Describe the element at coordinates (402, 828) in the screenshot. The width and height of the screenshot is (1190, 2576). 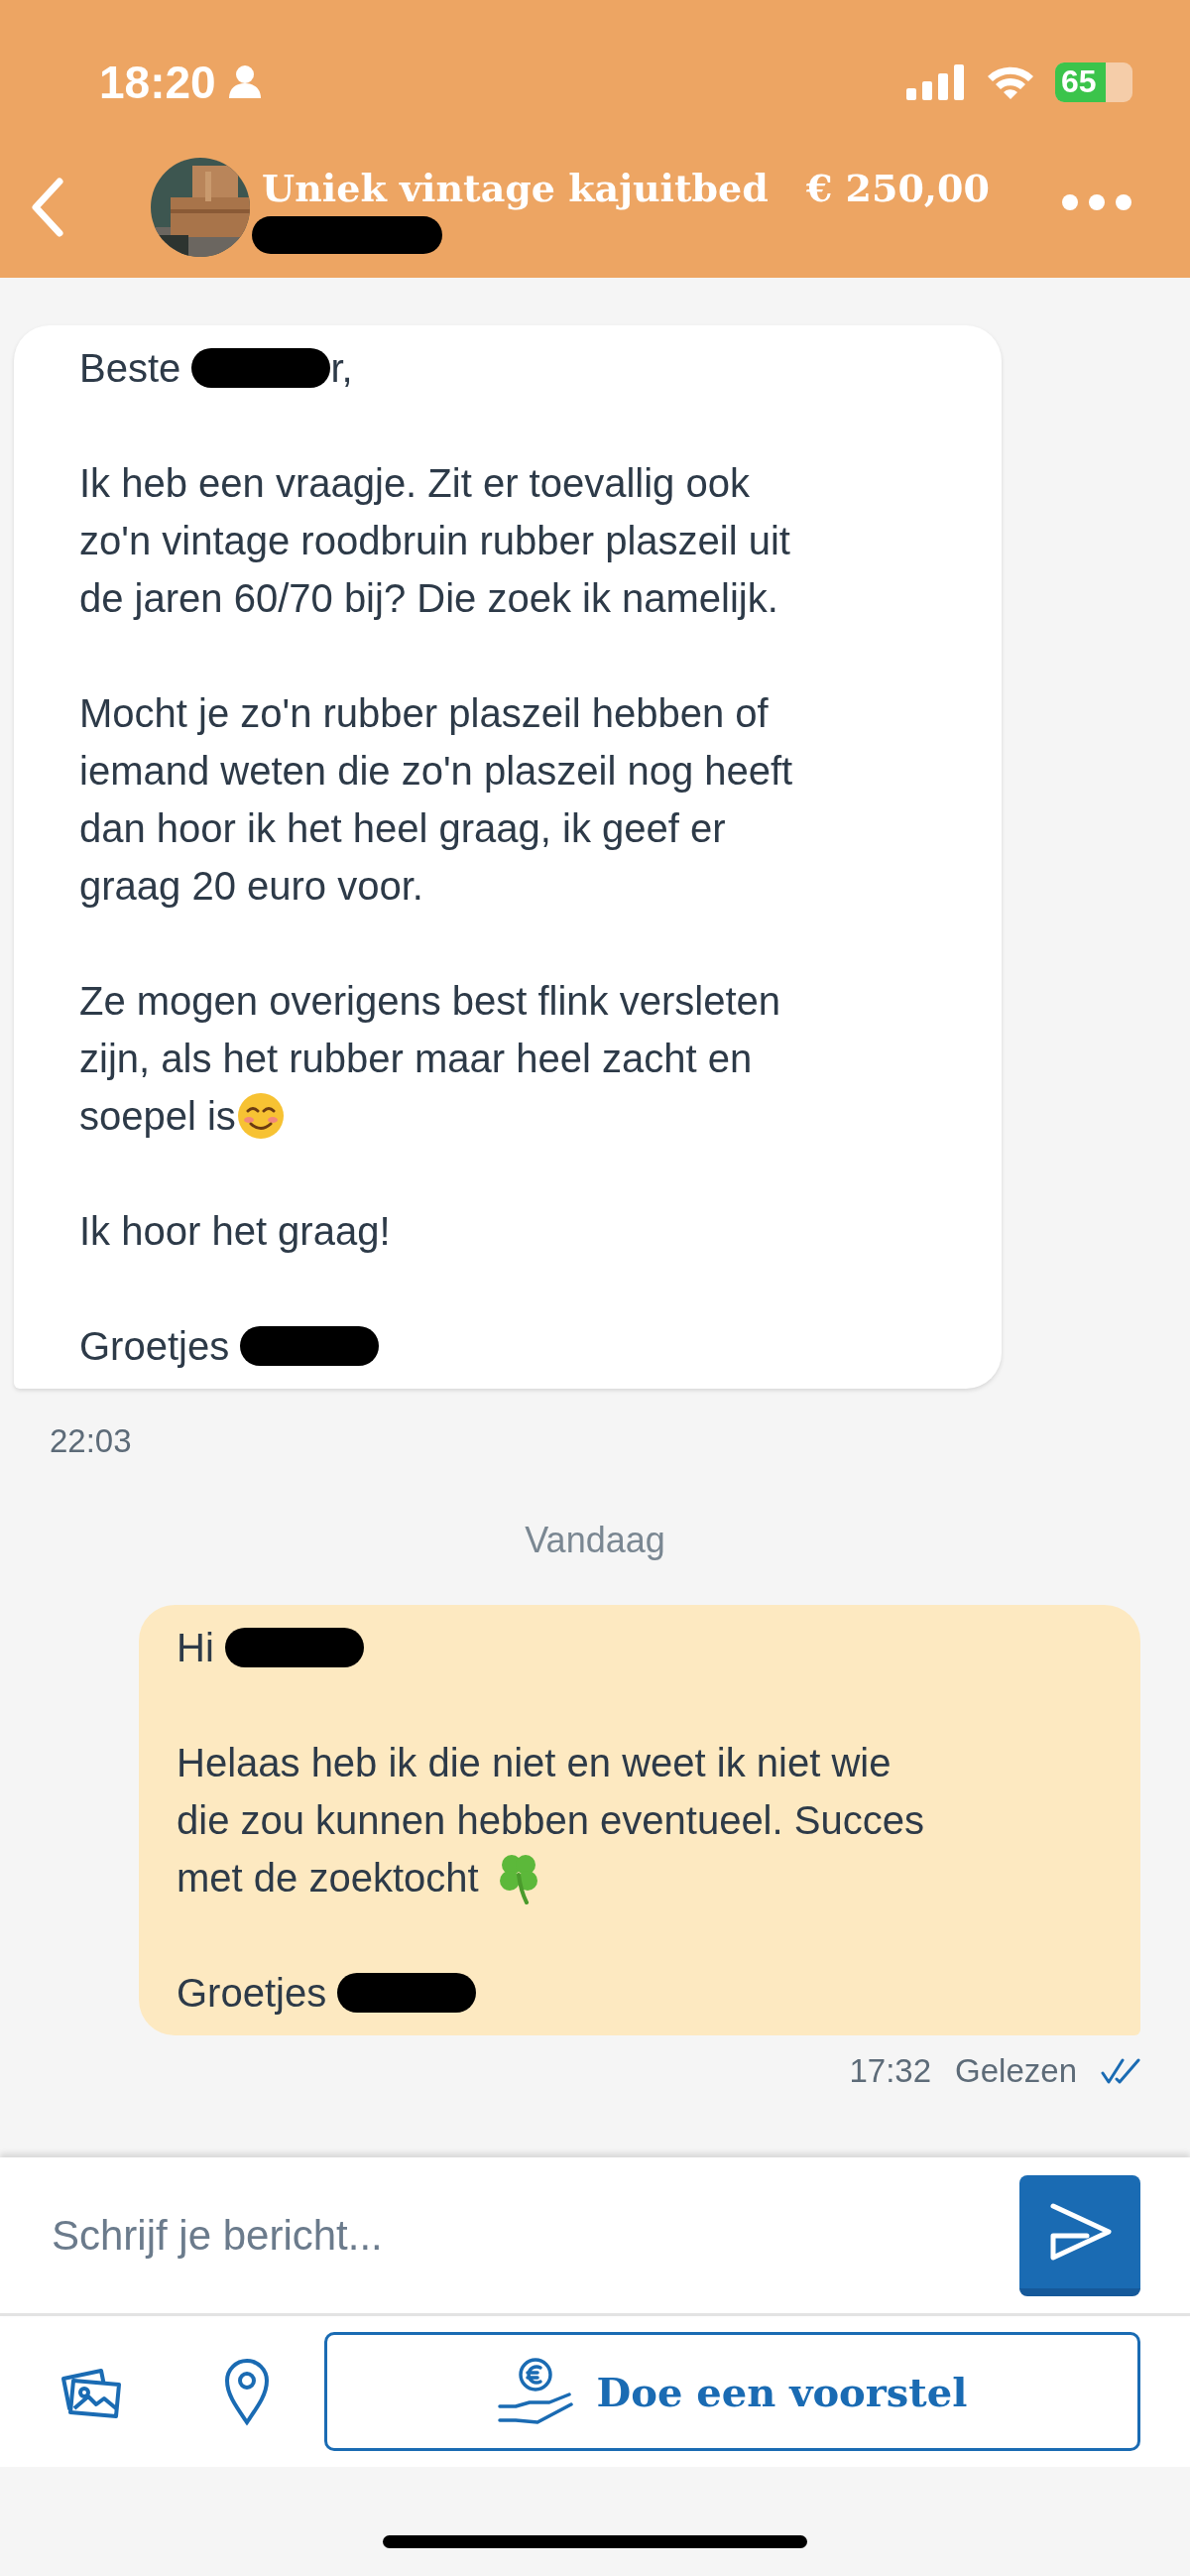
I see `message-text: dan hoor ik het heel graag, ik geef er` at that location.